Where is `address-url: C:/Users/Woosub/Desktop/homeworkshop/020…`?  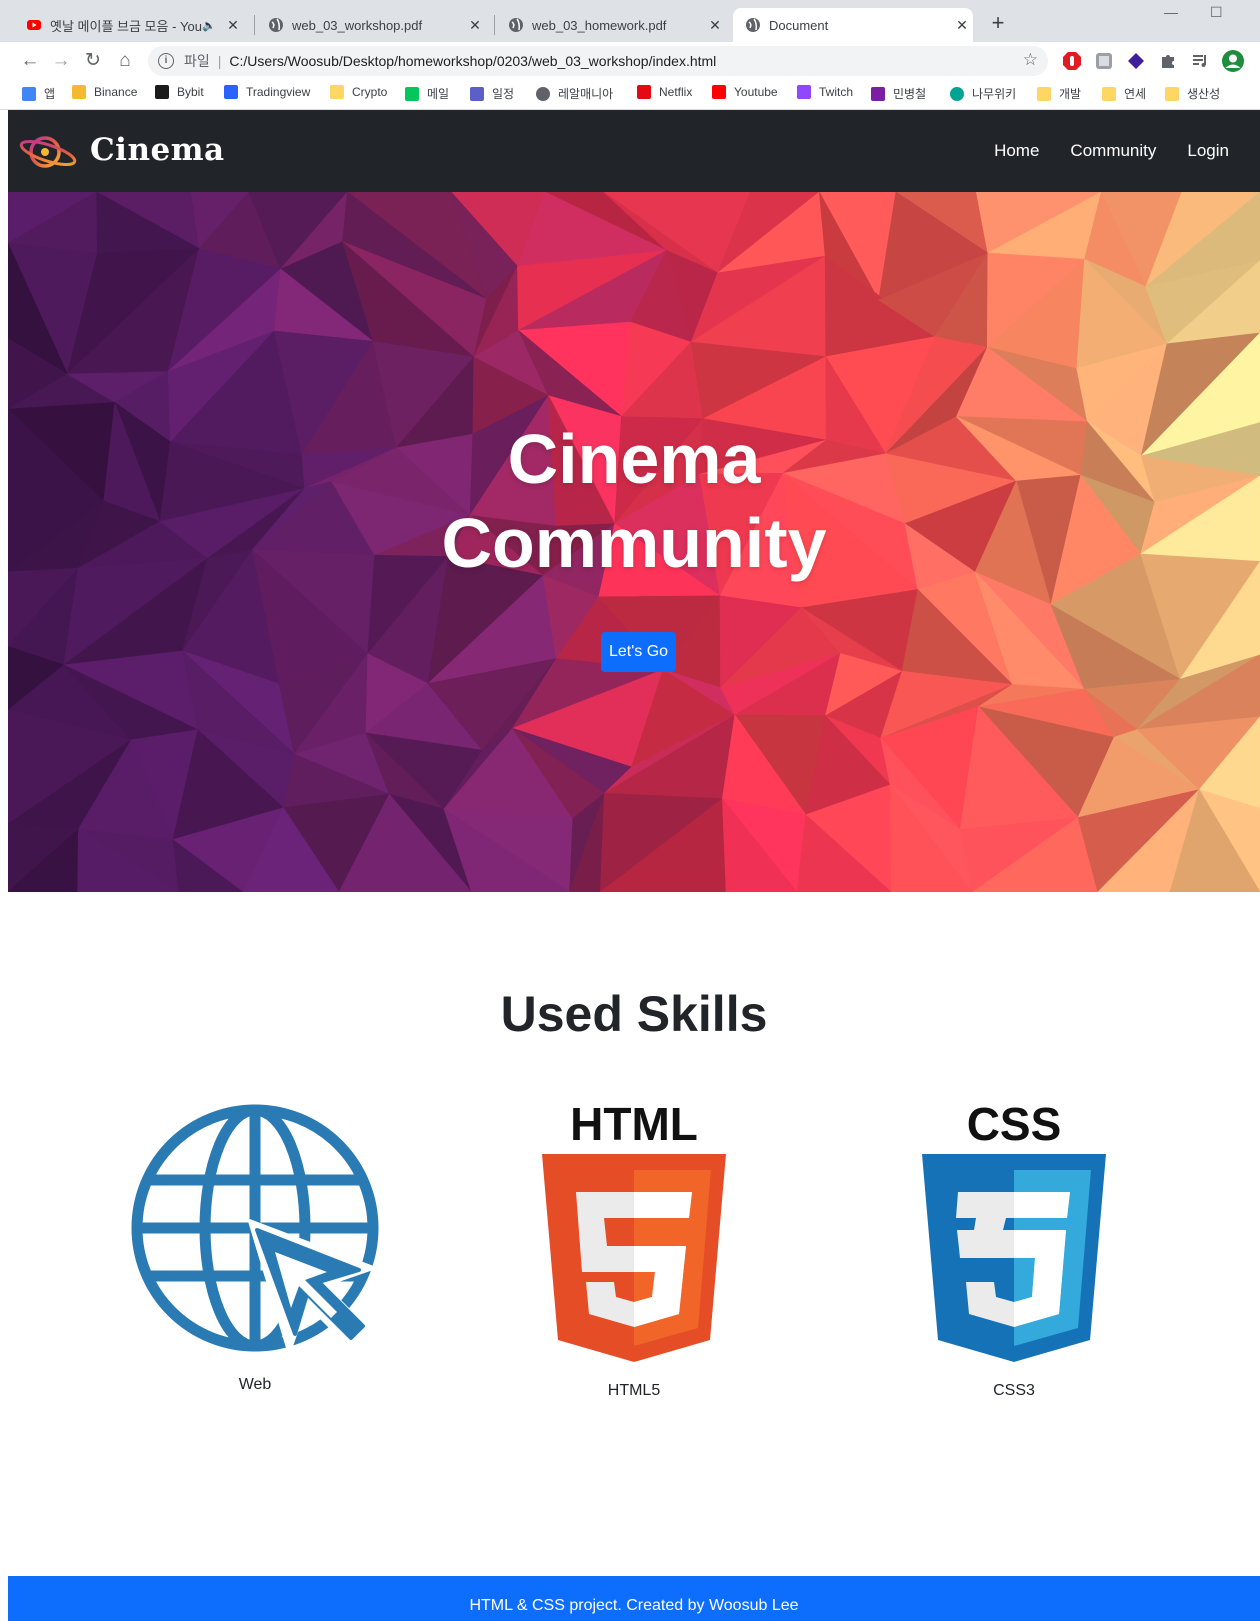 address-url: C:/Users/Woosub/Desktop/homeworkshop/020… is located at coordinates (472, 61).